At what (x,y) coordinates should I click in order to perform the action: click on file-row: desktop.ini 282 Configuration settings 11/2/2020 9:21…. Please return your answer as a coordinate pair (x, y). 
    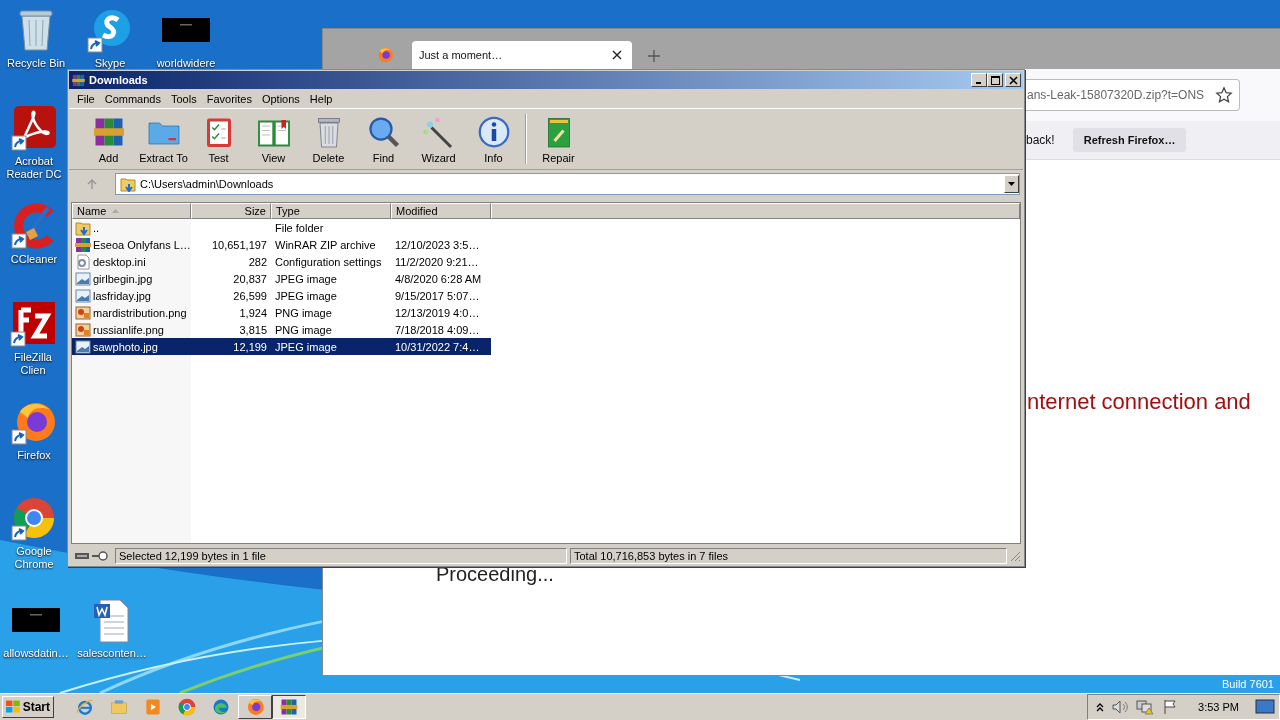
    Looking at the image, I should click on (281, 261).